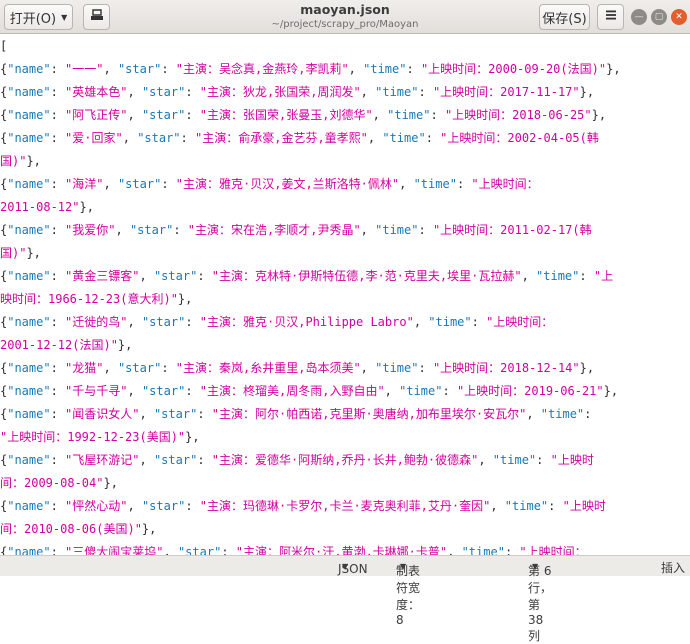 This screenshot has height=644, width=690. Describe the element at coordinates (610, 17) in the screenshot. I see `menu-button` at that location.